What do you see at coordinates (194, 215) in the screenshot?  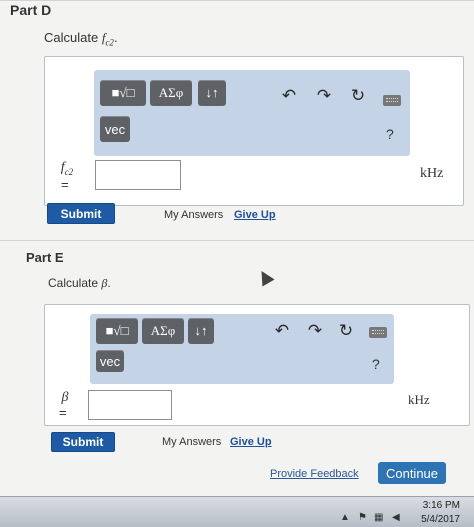 I see `part-d-my-answers: My Answers` at bounding box center [194, 215].